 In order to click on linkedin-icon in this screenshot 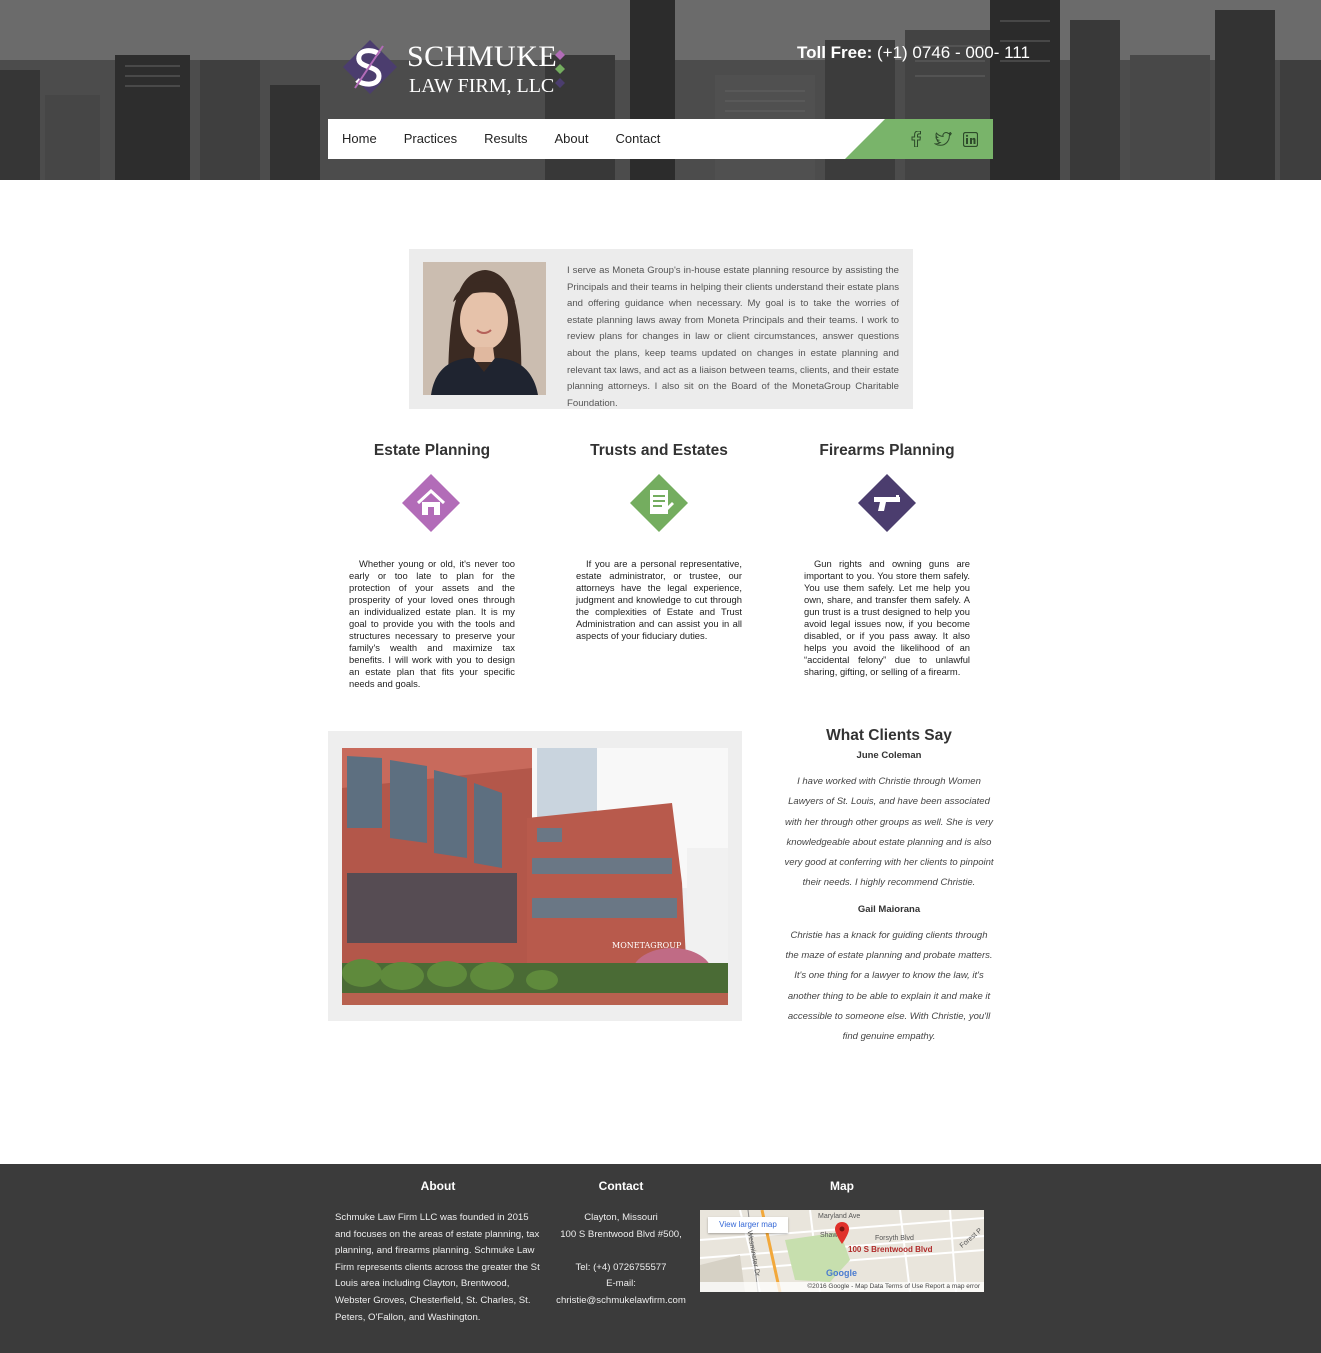, I will do `click(970, 139)`.